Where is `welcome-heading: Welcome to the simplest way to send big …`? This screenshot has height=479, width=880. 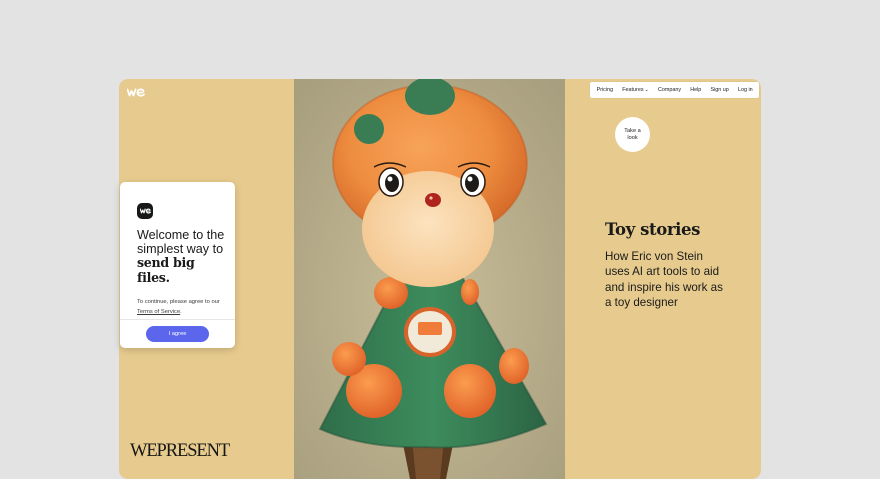 welcome-heading: Welcome to the simplest way to send big … is located at coordinates (183, 256).